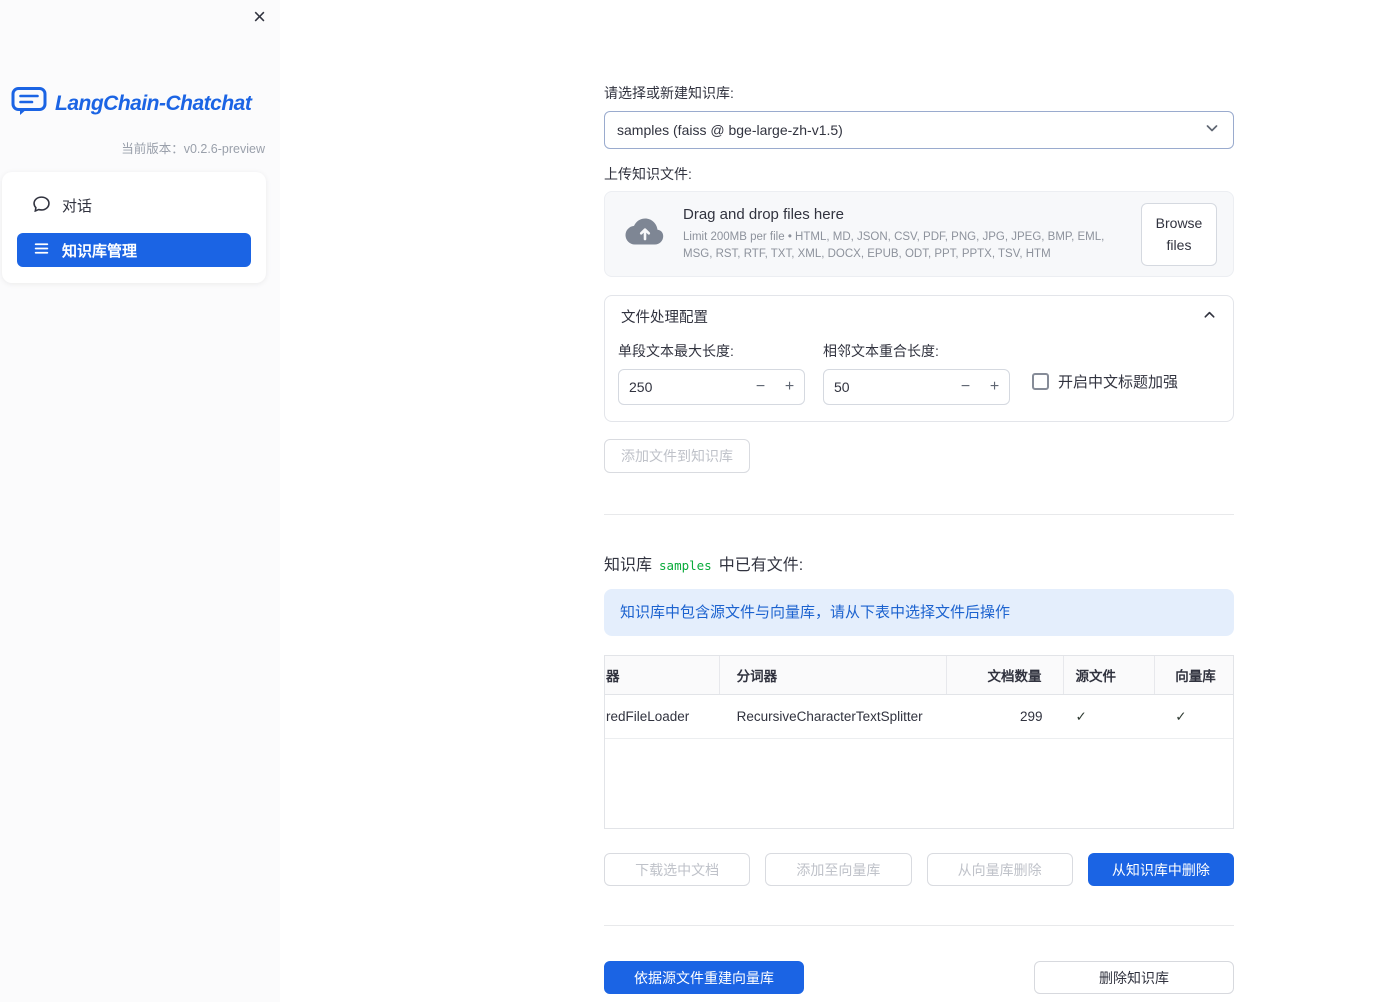 Image resolution: width=1380 pixels, height=1002 pixels. What do you see at coordinates (41, 250) in the screenshot?
I see `list-icon` at bounding box center [41, 250].